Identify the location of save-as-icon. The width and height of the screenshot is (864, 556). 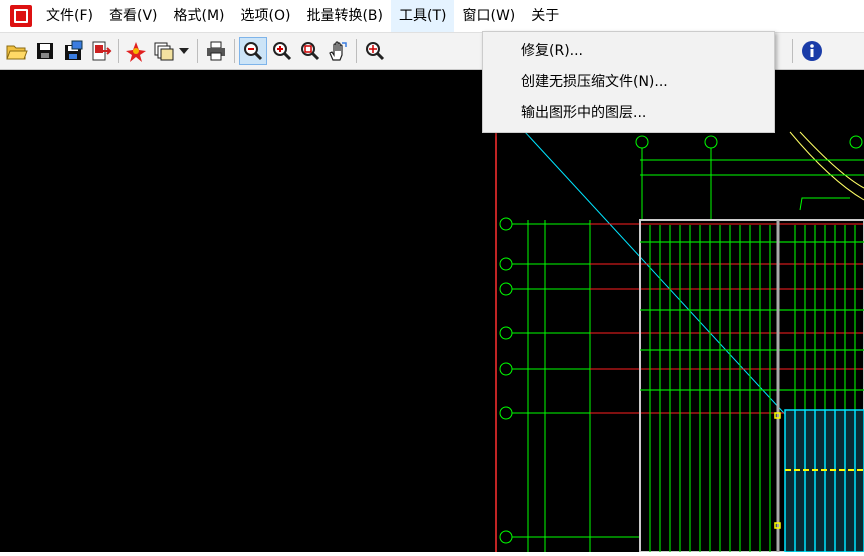
(73, 51).